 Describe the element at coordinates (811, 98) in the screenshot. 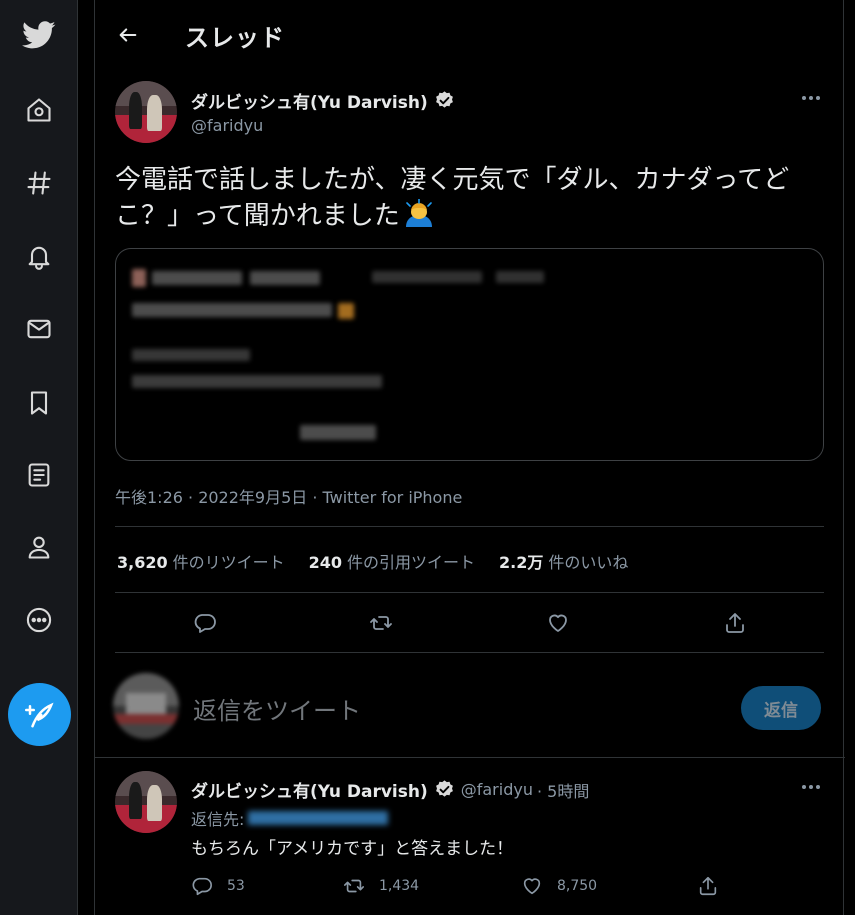

I see `tweet-more-options-icon` at that location.